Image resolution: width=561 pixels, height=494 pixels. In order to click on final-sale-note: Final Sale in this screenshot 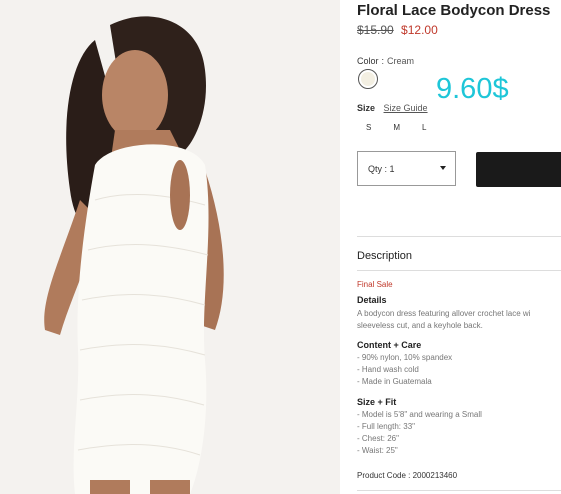, I will do `click(375, 284)`.